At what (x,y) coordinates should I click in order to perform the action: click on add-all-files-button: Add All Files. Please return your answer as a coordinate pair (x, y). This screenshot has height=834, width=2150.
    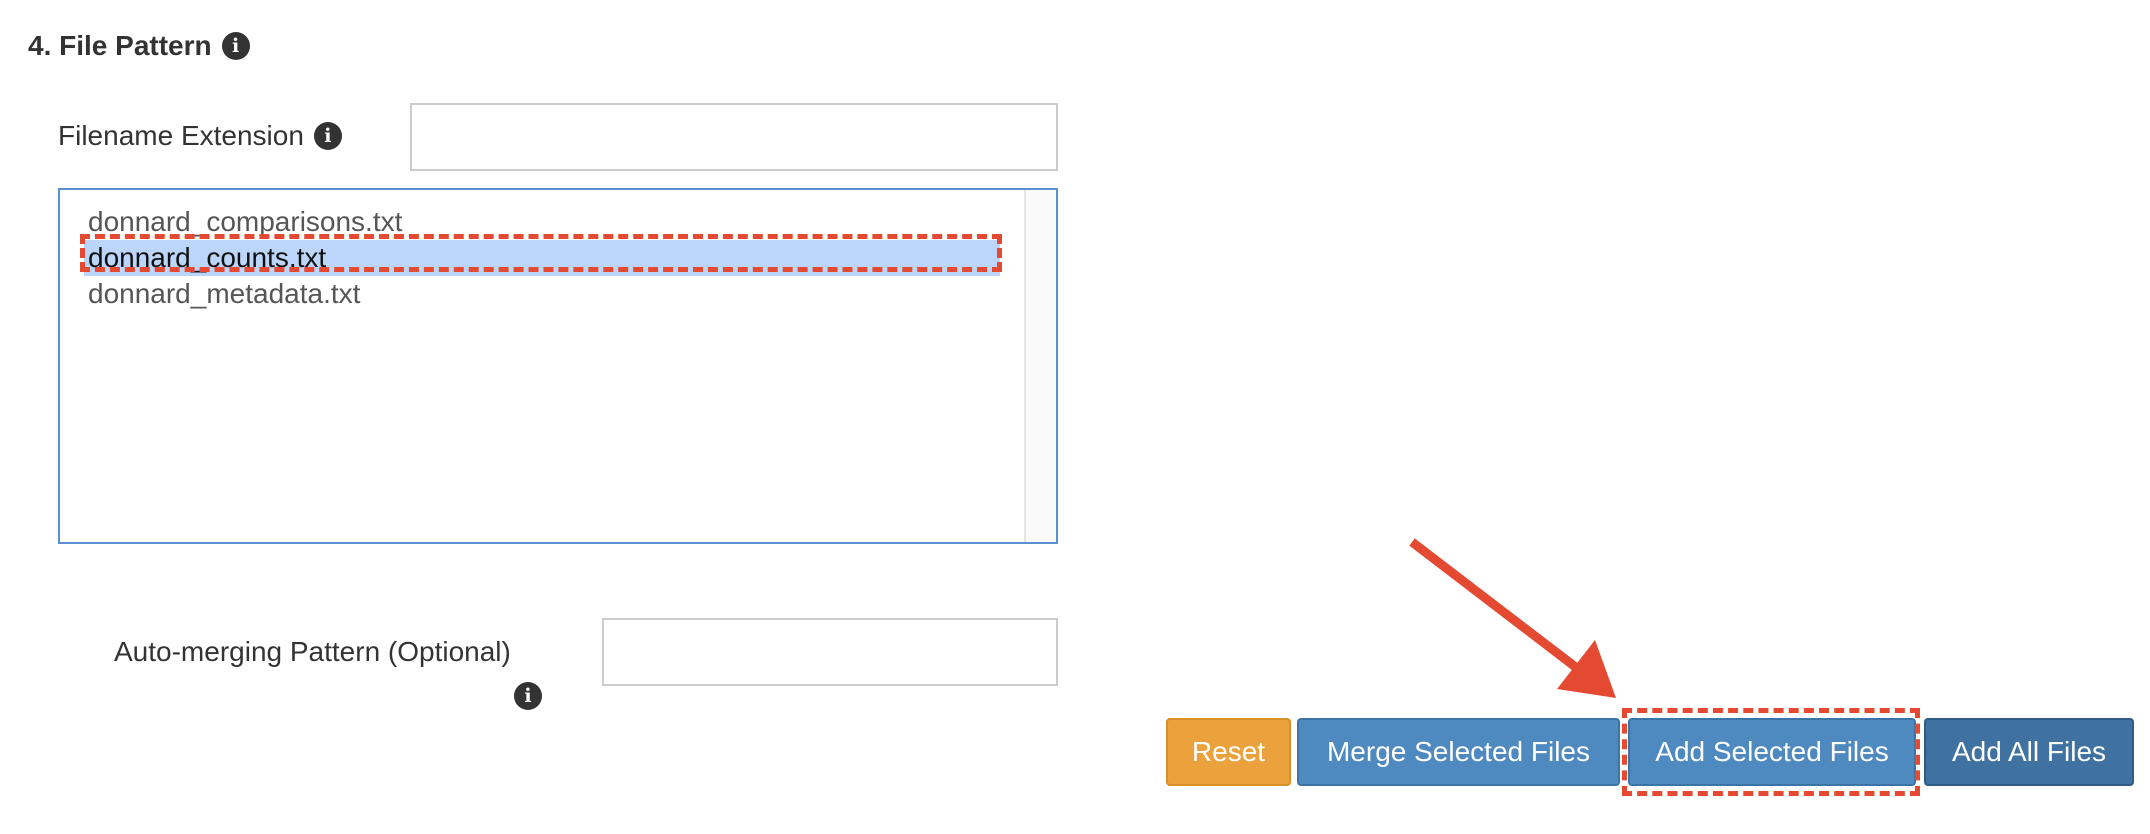
    Looking at the image, I should click on (2029, 752).